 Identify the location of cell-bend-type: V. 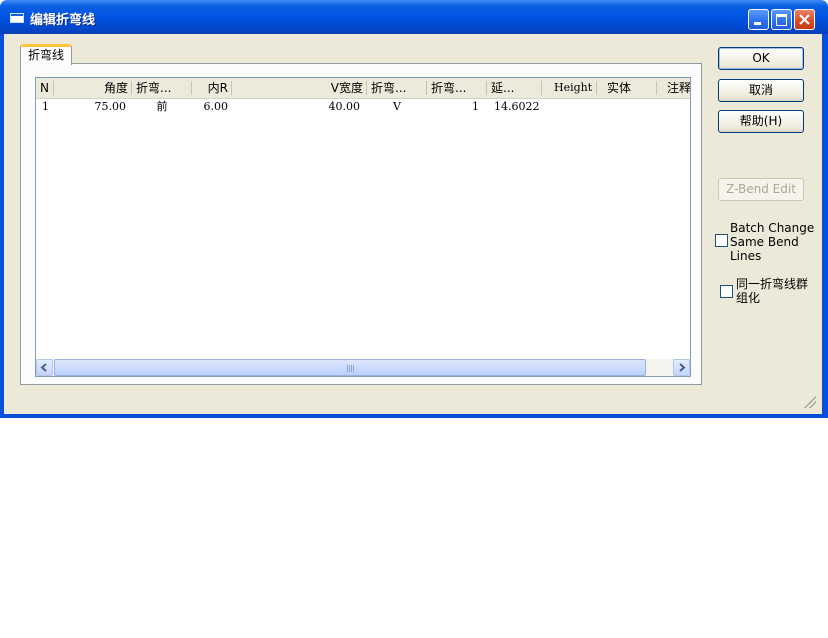
(397, 106).